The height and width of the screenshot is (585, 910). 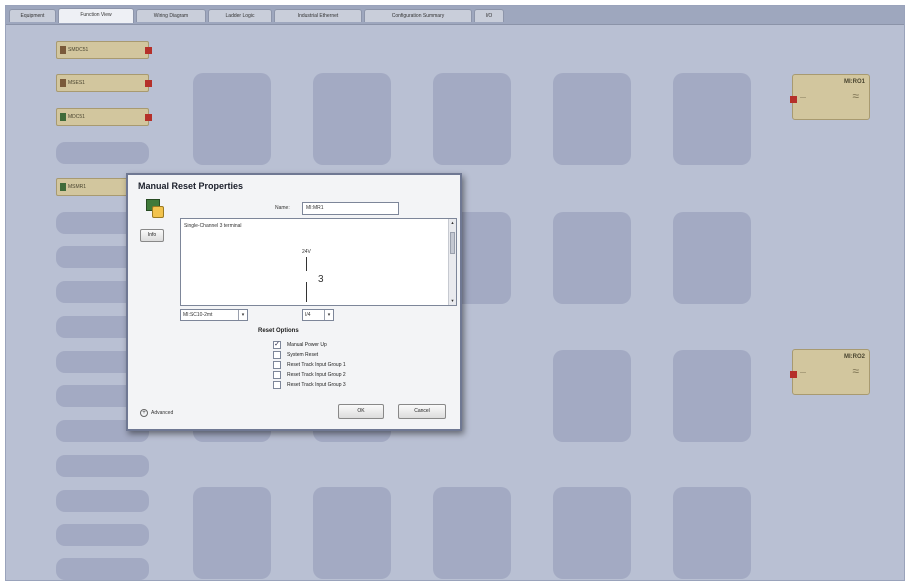 What do you see at coordinates (422, 411) in the screenshot?
I see `cancel-button: Cancel` at bounding box center [422, 411].